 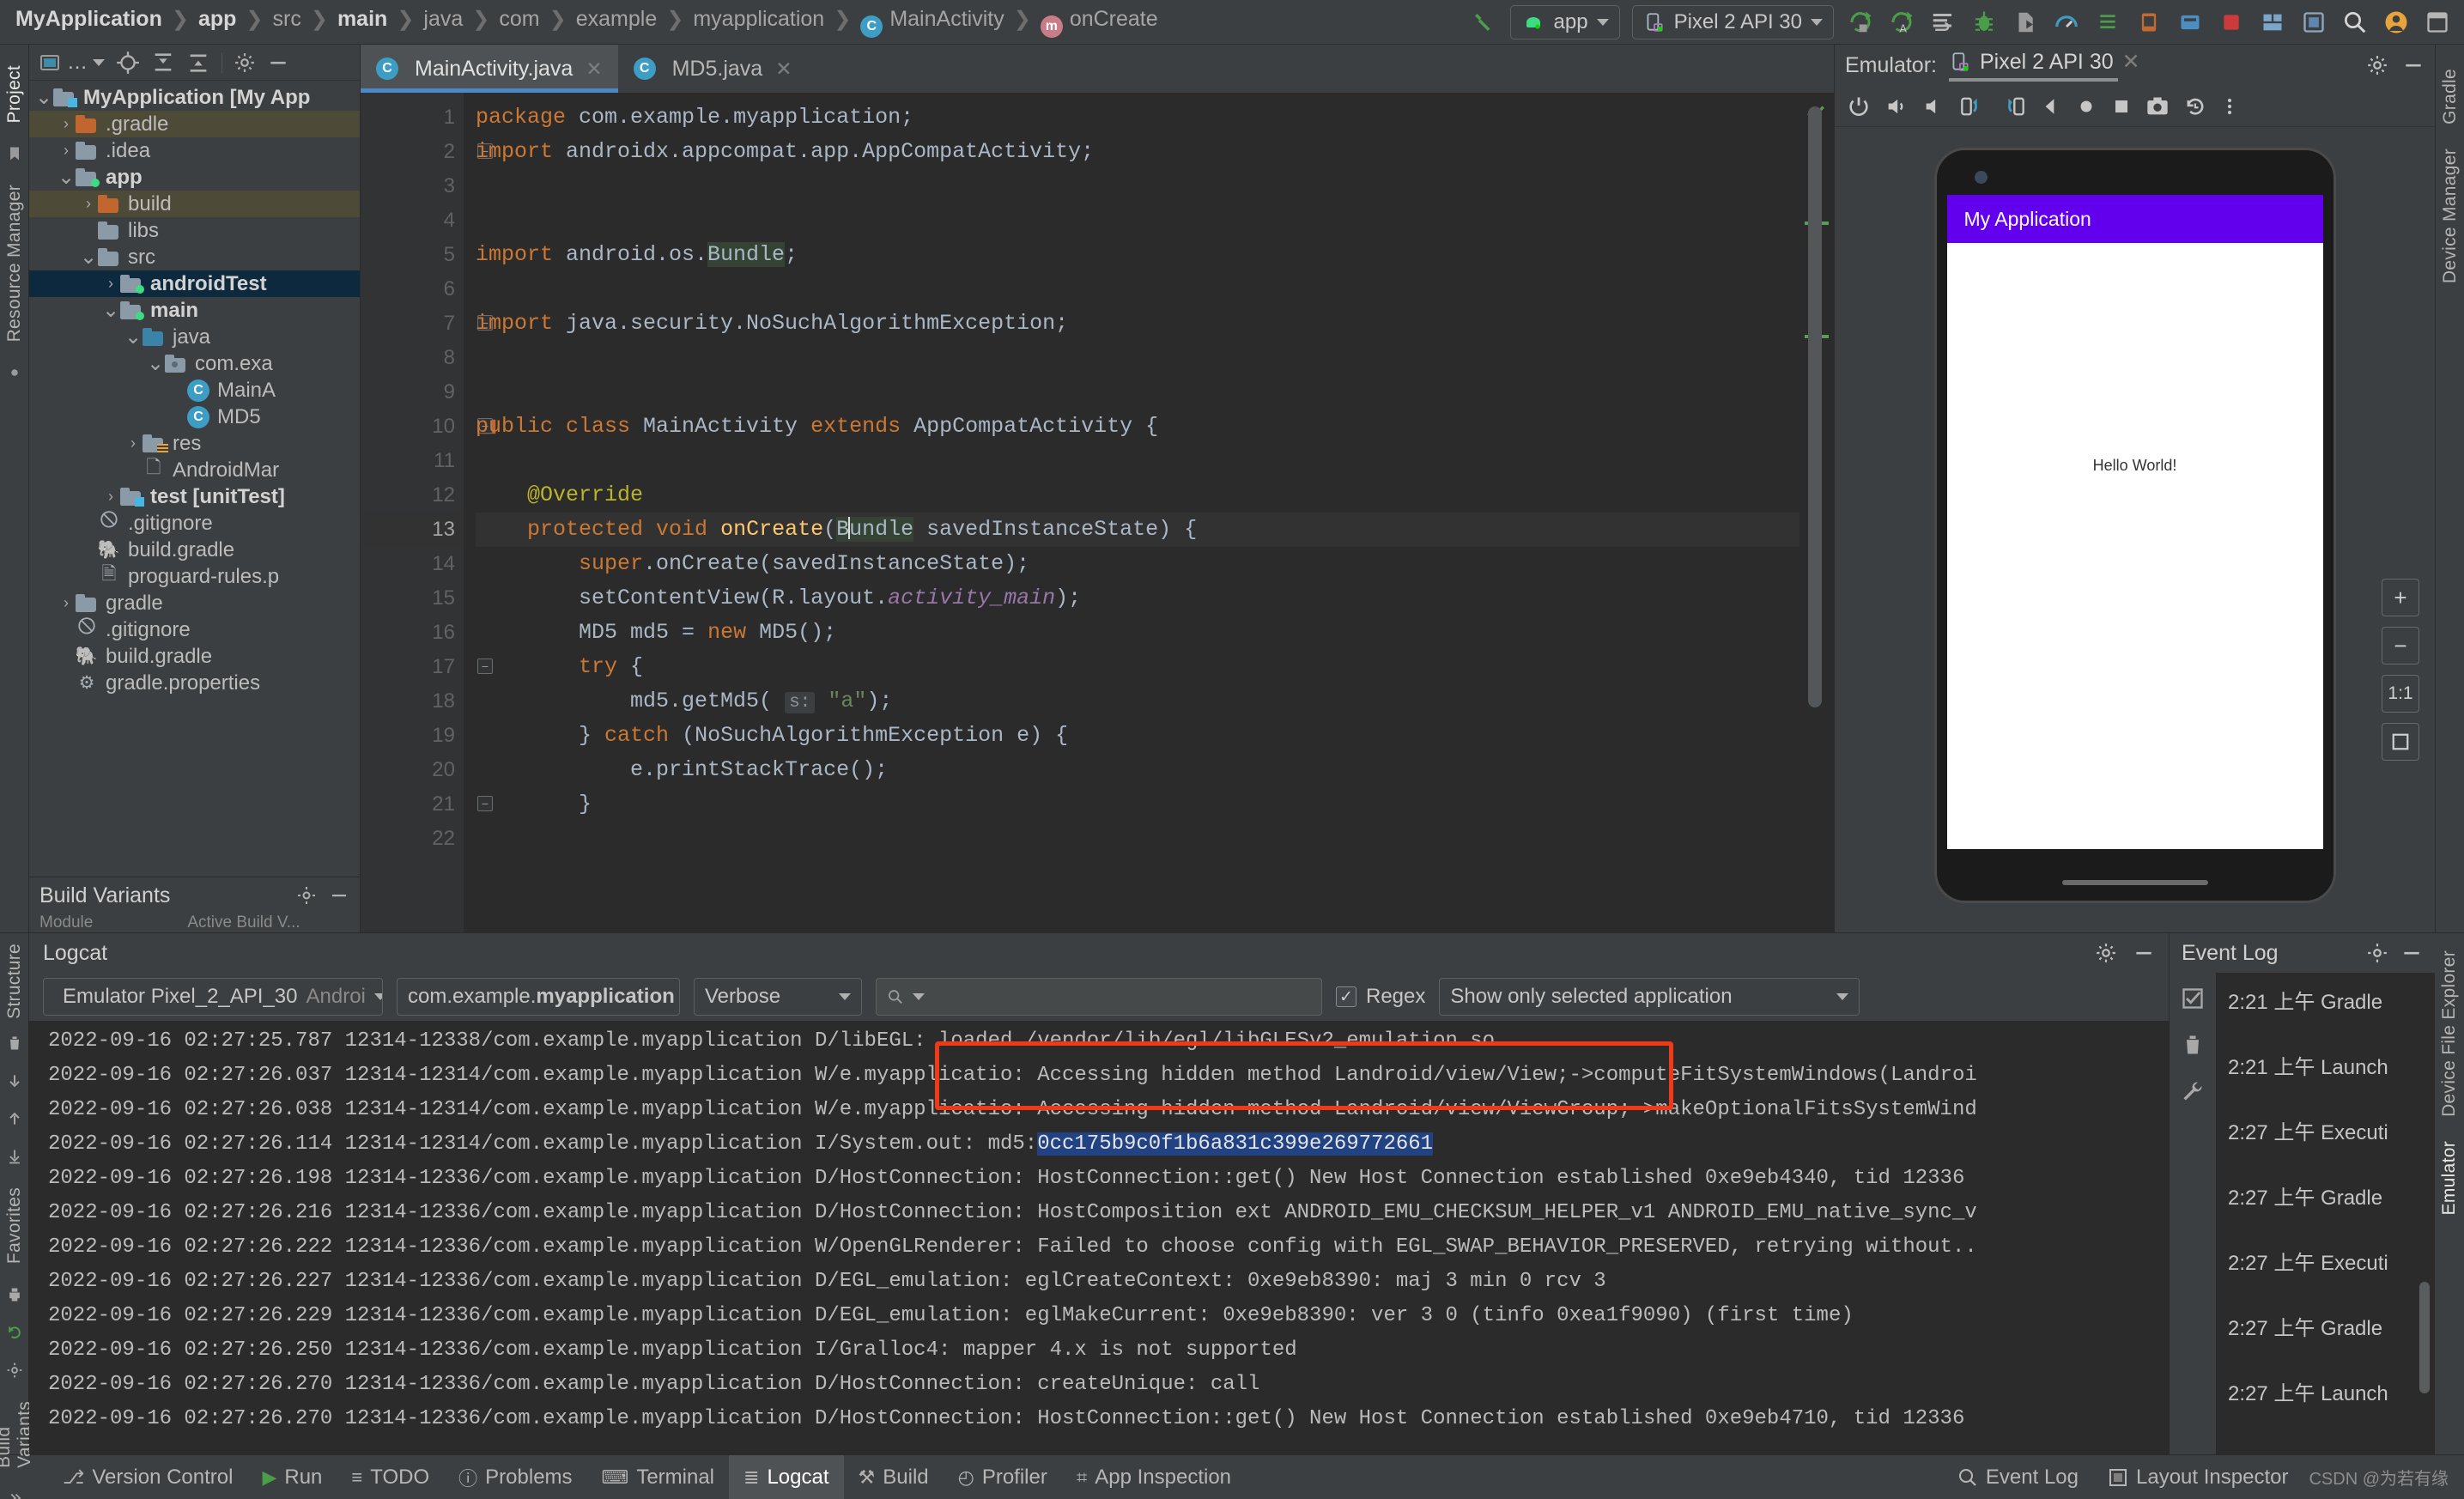 I want to click on status-tab-todo: ≡ TODO, so click(x=390, y=1477).